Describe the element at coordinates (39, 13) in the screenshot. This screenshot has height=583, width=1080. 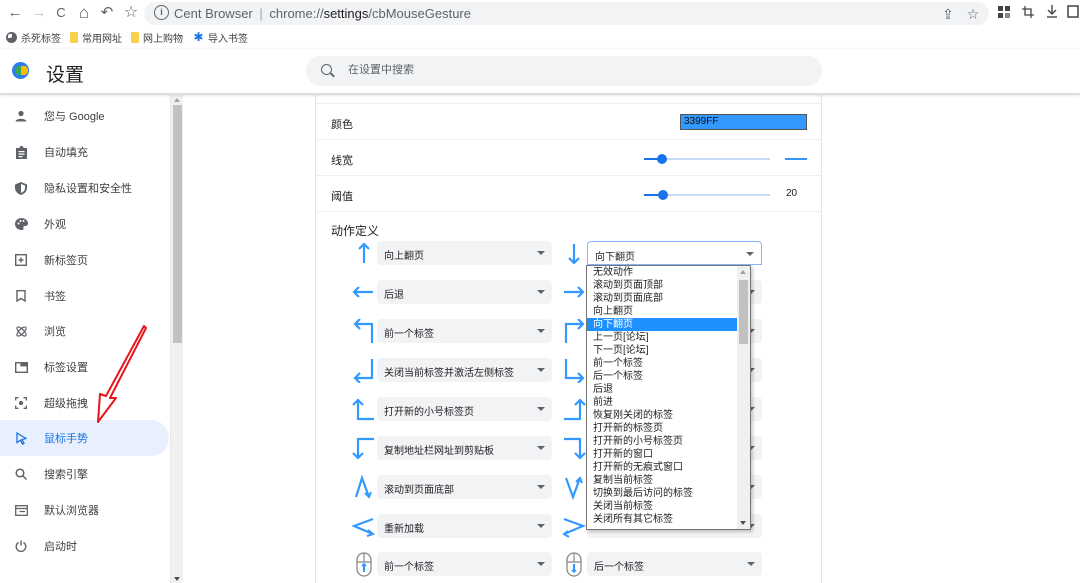
I see `forward-button: →` at that location.